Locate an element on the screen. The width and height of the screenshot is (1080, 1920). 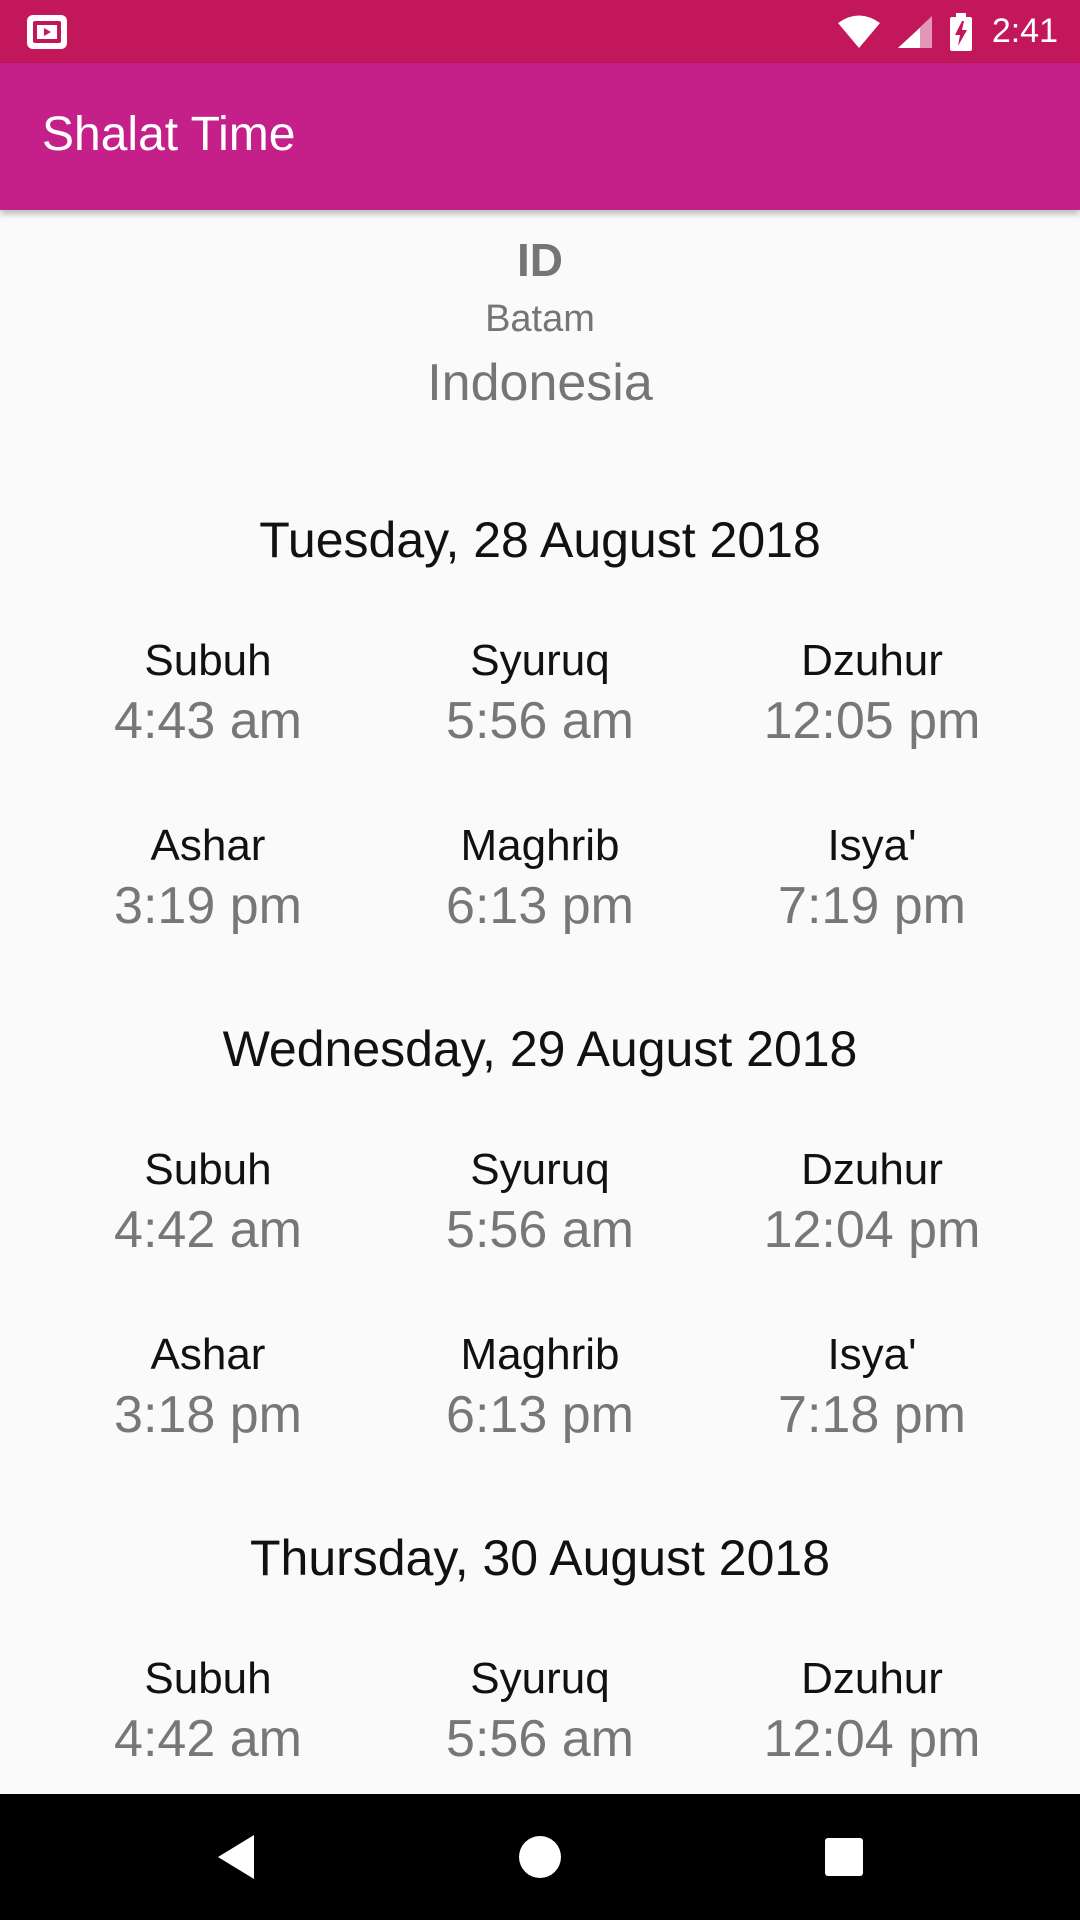
prayer-dzuhur: Dzuhur 12:05 pm is located at coordinates (872, 694).